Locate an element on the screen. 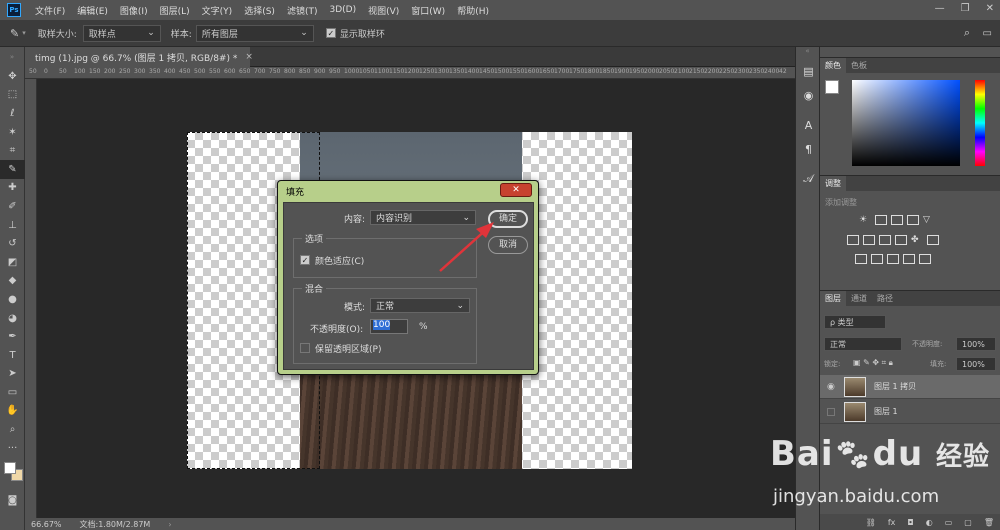 The height and width of the screenshot is (530, 1000). foreground-color-swatch is located at coordinates (10, 468).